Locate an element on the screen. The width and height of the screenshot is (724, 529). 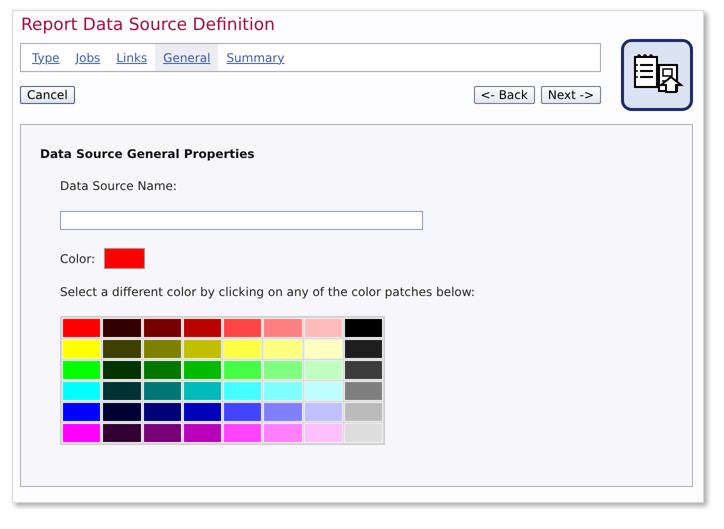
next-button: Next -> is located at coordinates (570, 95).